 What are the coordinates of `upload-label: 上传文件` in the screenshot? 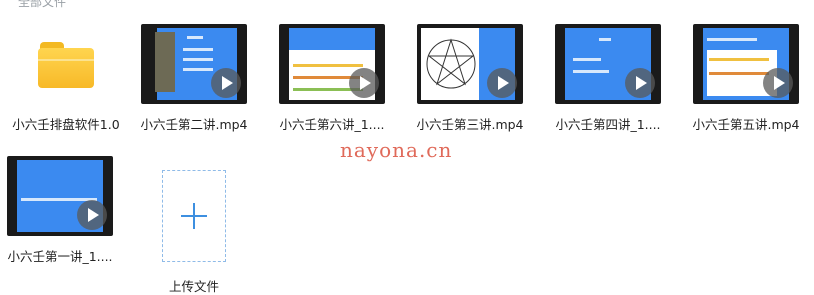 It's located at (193, 286).